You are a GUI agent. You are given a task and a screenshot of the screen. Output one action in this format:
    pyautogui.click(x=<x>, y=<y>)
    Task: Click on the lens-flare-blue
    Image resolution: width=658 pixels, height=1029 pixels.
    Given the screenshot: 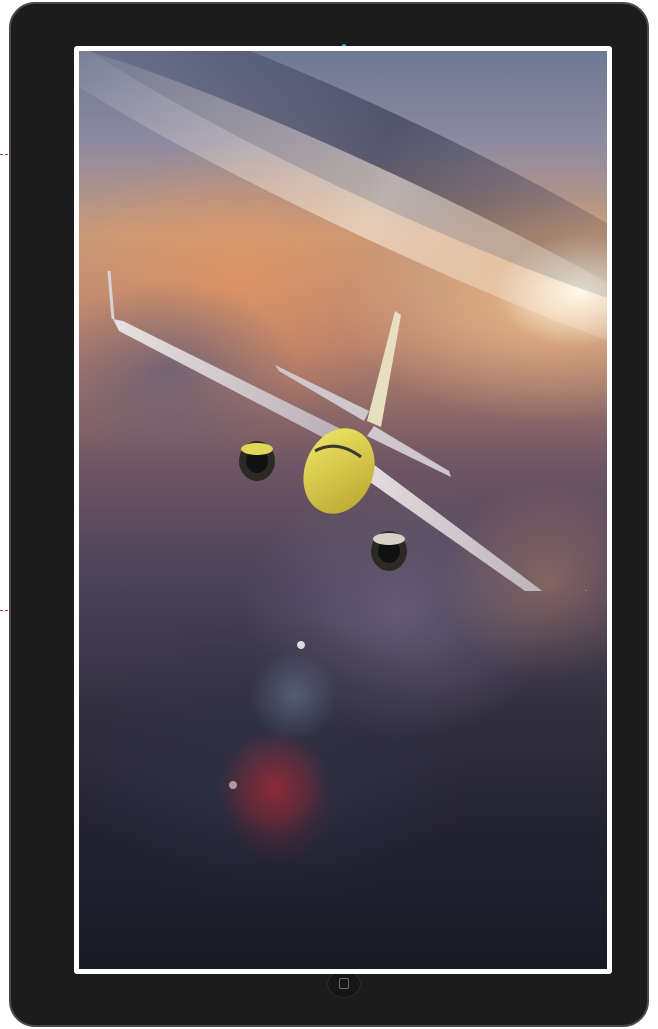 What is the action you would take?
    pyautogui.click(x=294, y=696)
    